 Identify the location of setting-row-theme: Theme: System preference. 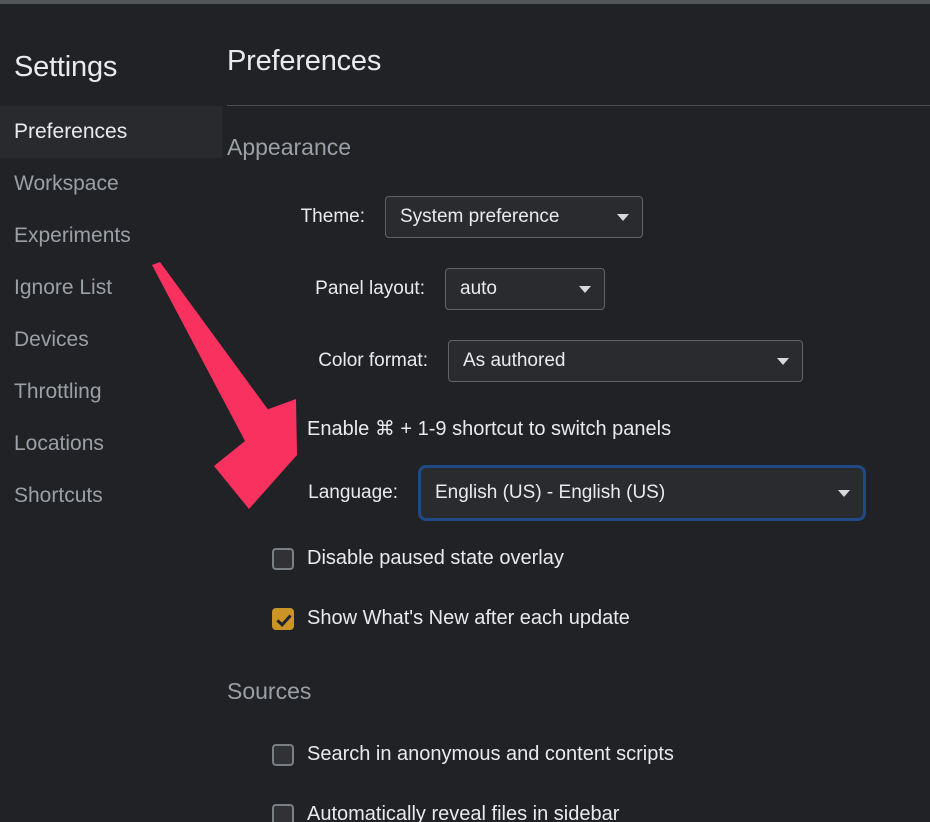
(454, 217).